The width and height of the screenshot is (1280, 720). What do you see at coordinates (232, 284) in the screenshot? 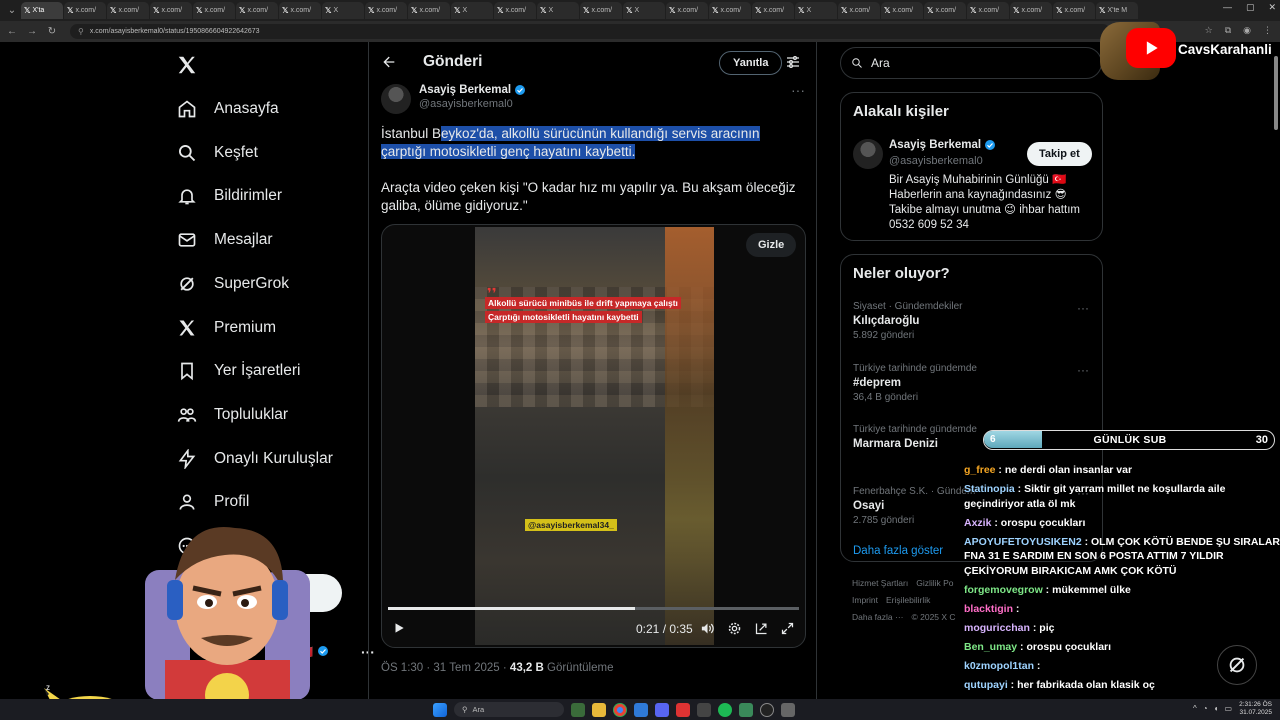
I see `nav-item-supergrok: SuperGrok` at bounding box center [232, 284].